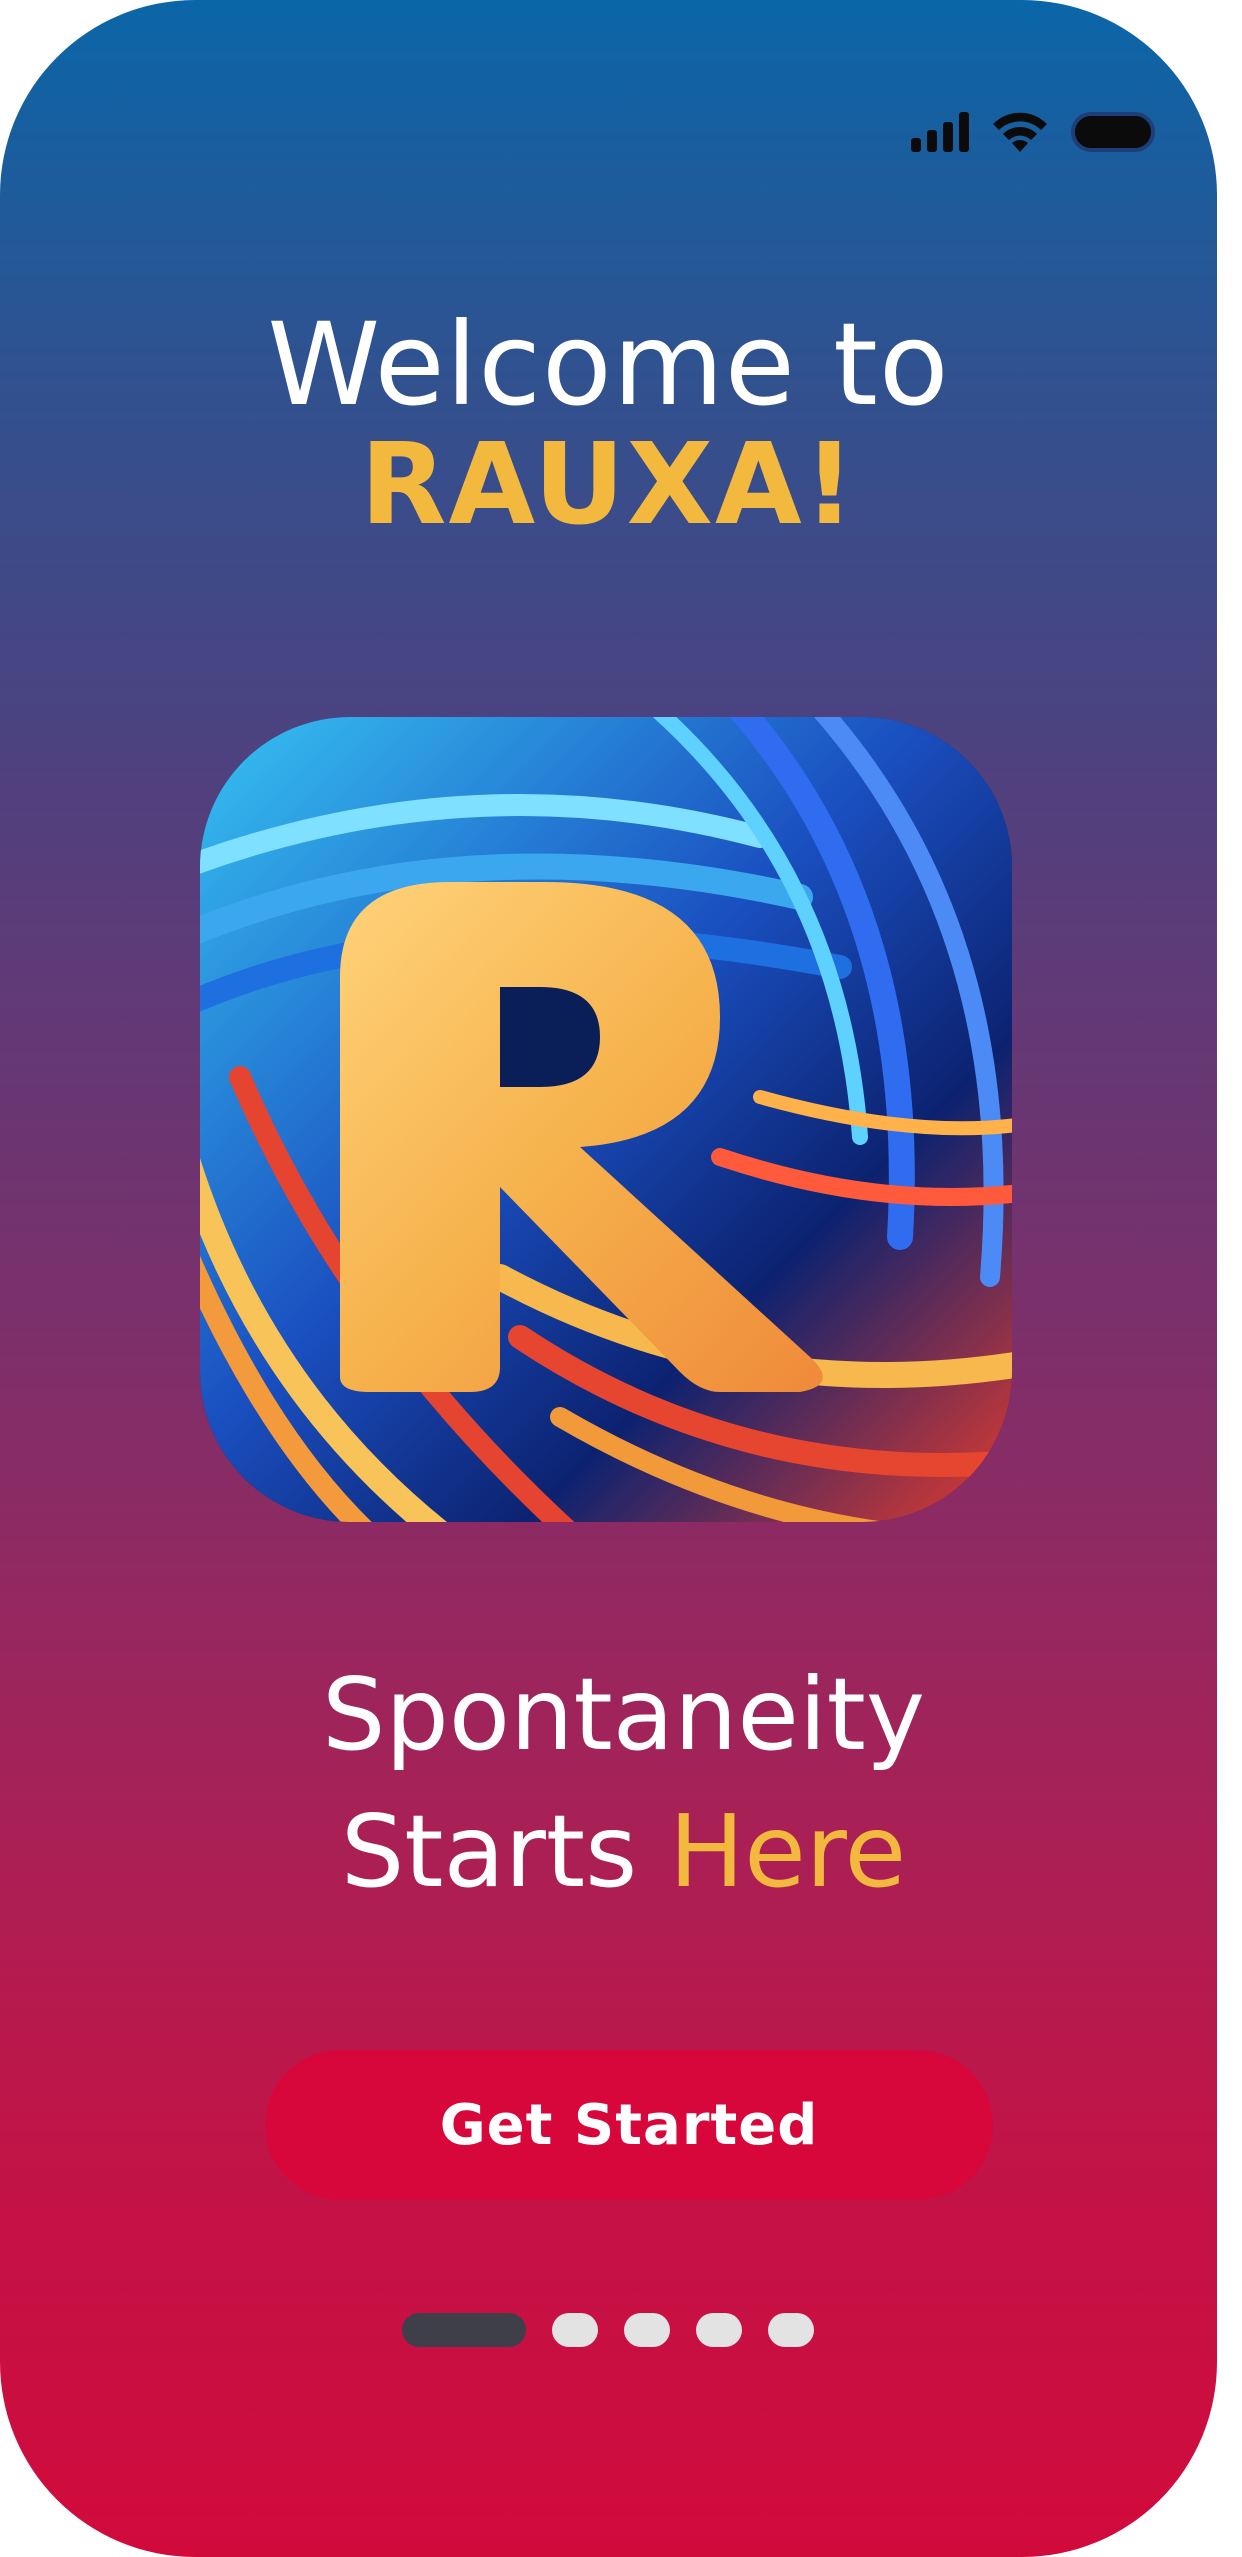 The width and height of the screenshot is (1242, 2557). I want to click on get-started-button: Get Started, so click(629, 2125).